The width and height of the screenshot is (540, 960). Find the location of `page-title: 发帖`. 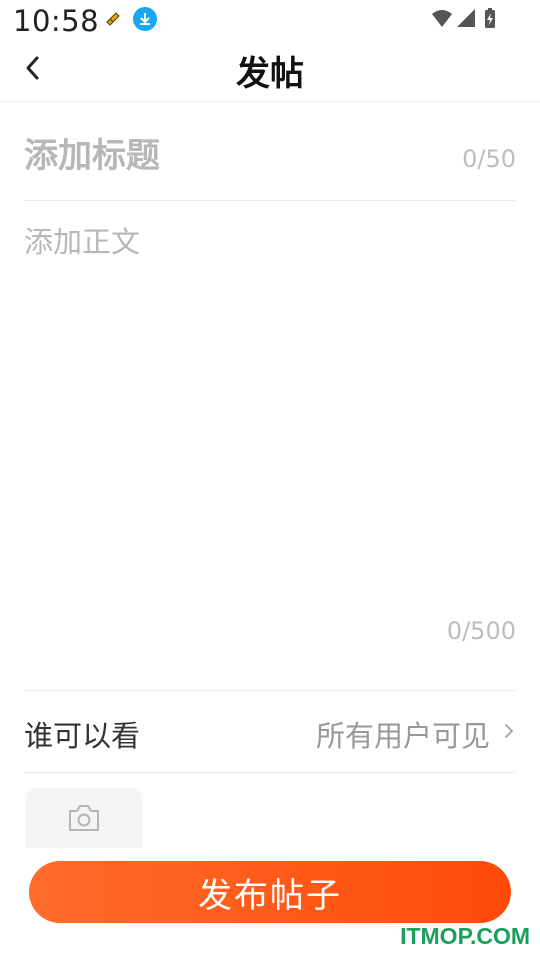

page-title: 发帖 is located at coordinates (270, 74).